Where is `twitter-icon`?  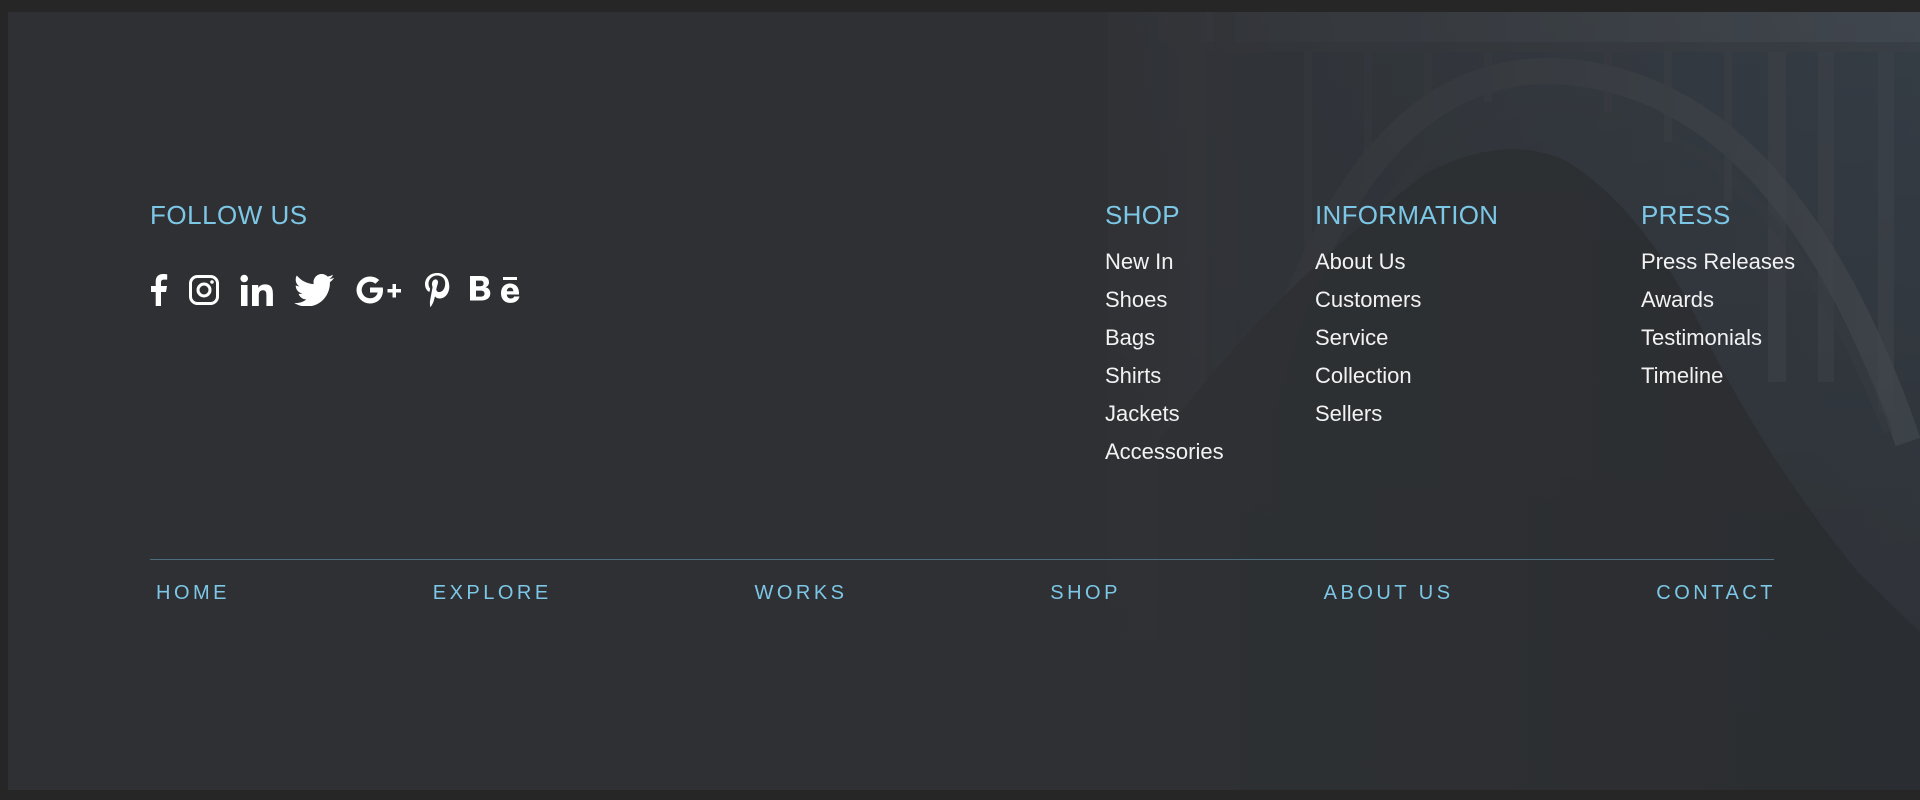
twitter-icon is located at coordinates (314, 290).